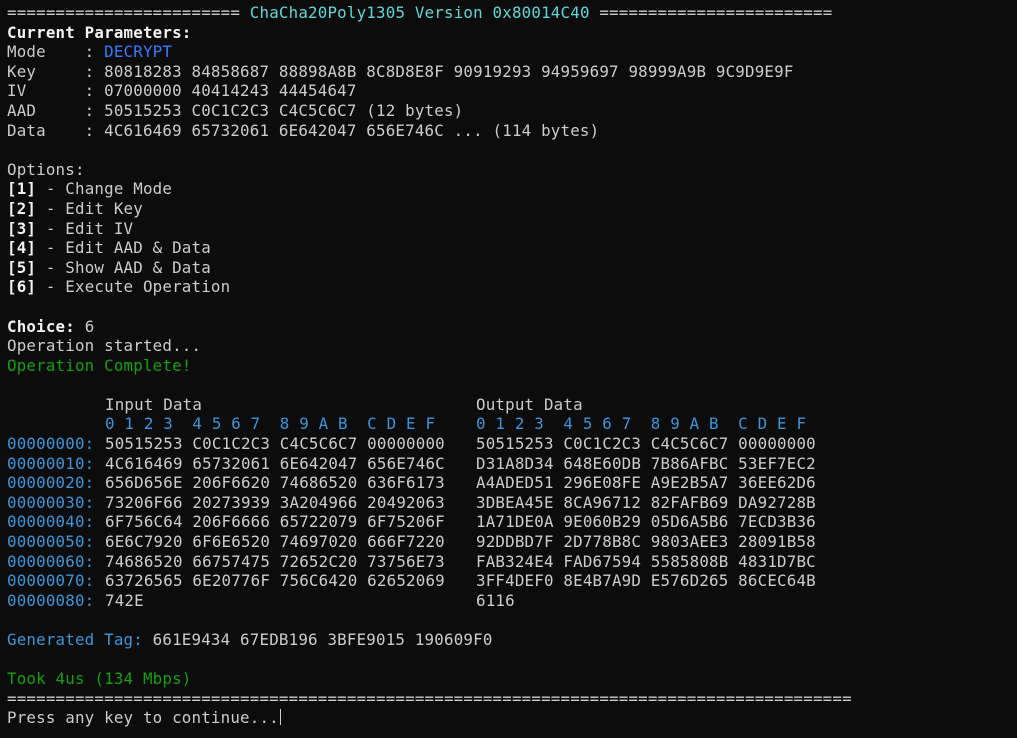 The height and width of the screenshot is (738, 1017). What do you see at coordinates (124, 12) in the screenshot?
I see `header-rule-left: ========================` at bounding box center [124, 12].